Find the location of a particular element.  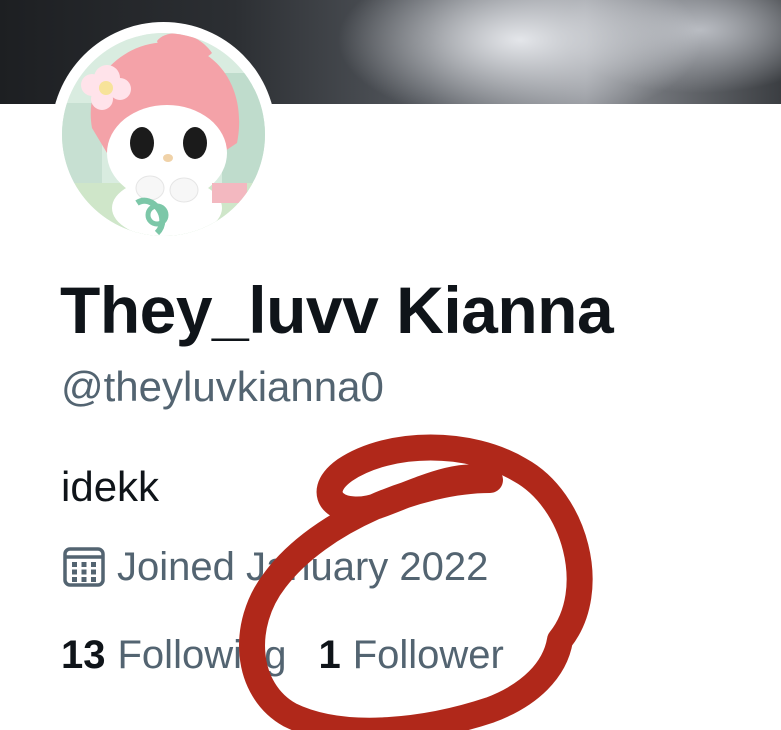

avatar-image is located at coordinates (163, 134).